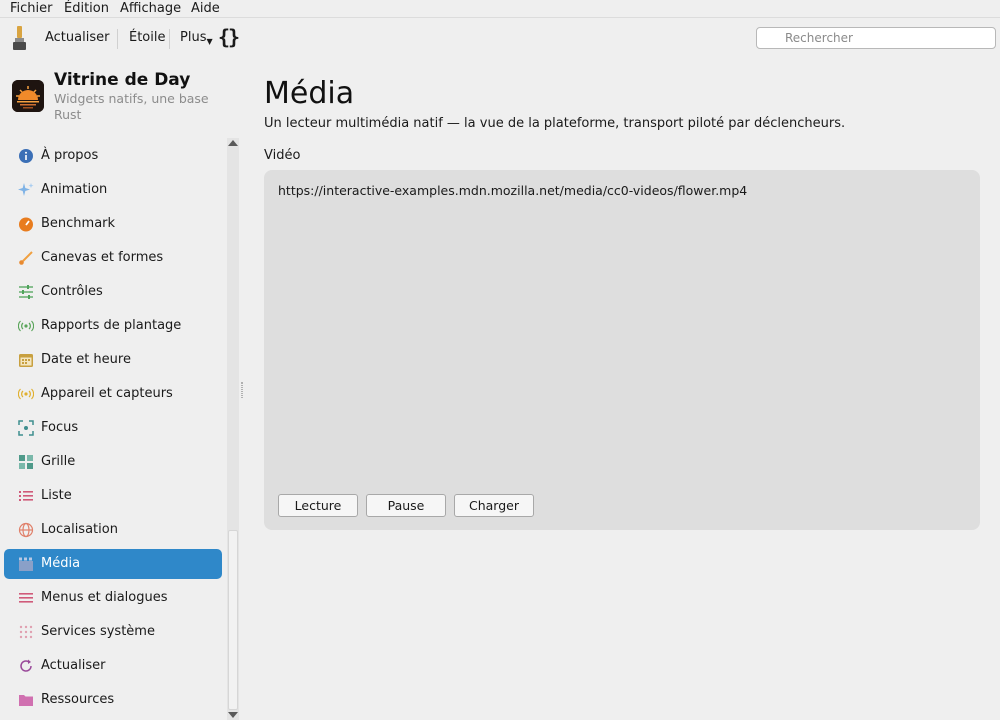 This screenshot has height=720, width=1000. Describe the element at coordinates (78, 223) in the screenshot. I see `sidebar-item-label: Benchmark` at that location.